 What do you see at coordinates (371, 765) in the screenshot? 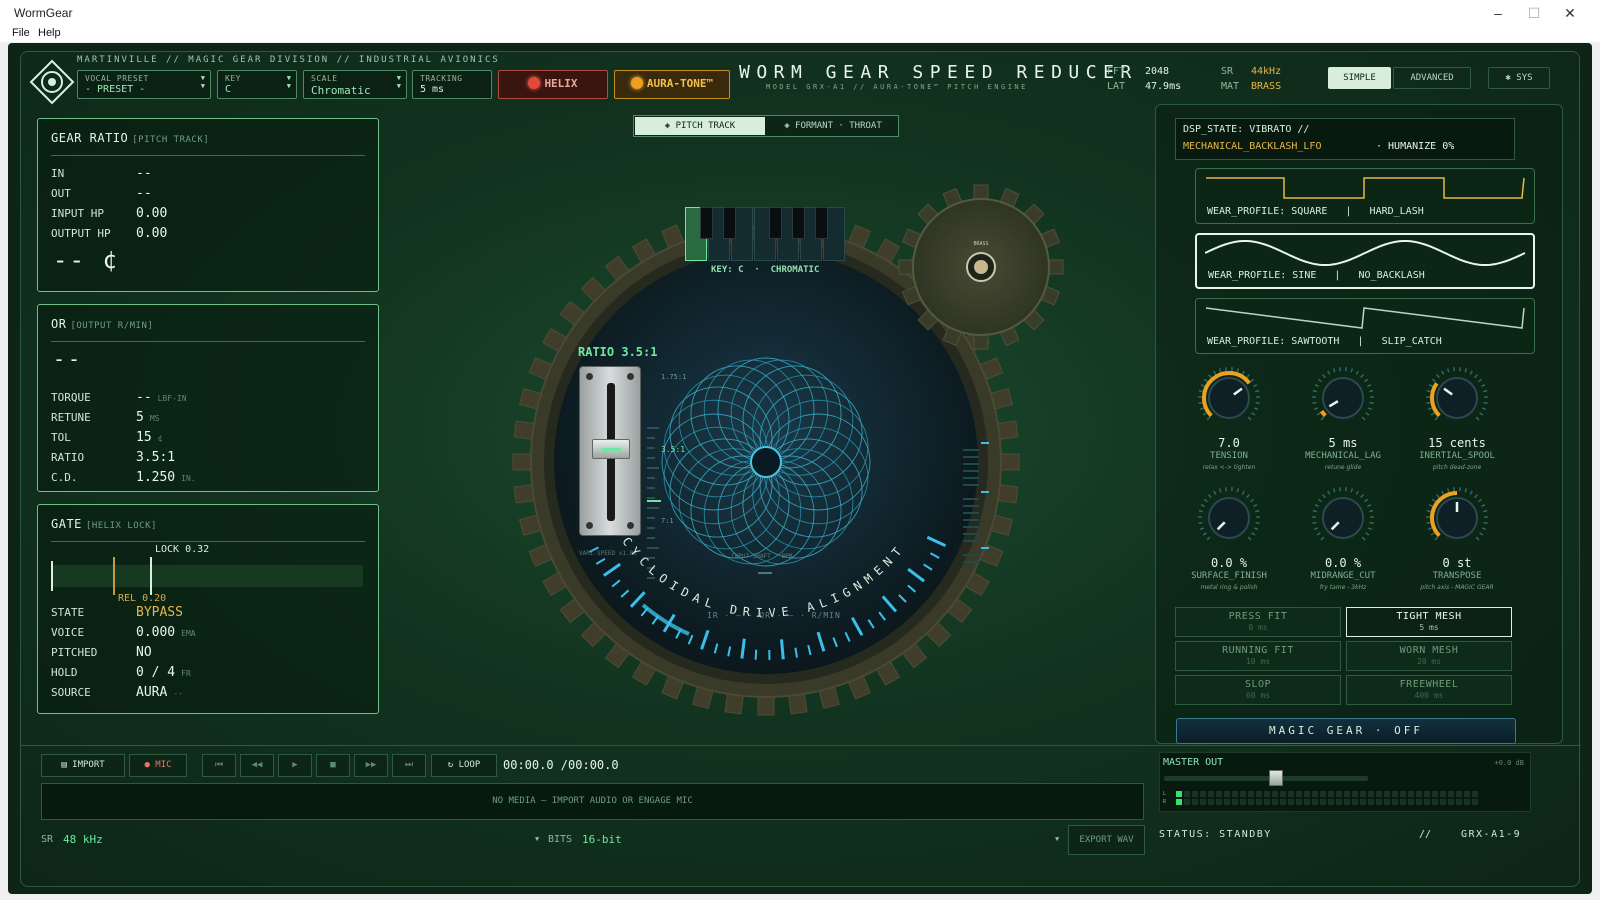
I see `fast-forward-button: ▶▶` at bounding box center [371, 765].